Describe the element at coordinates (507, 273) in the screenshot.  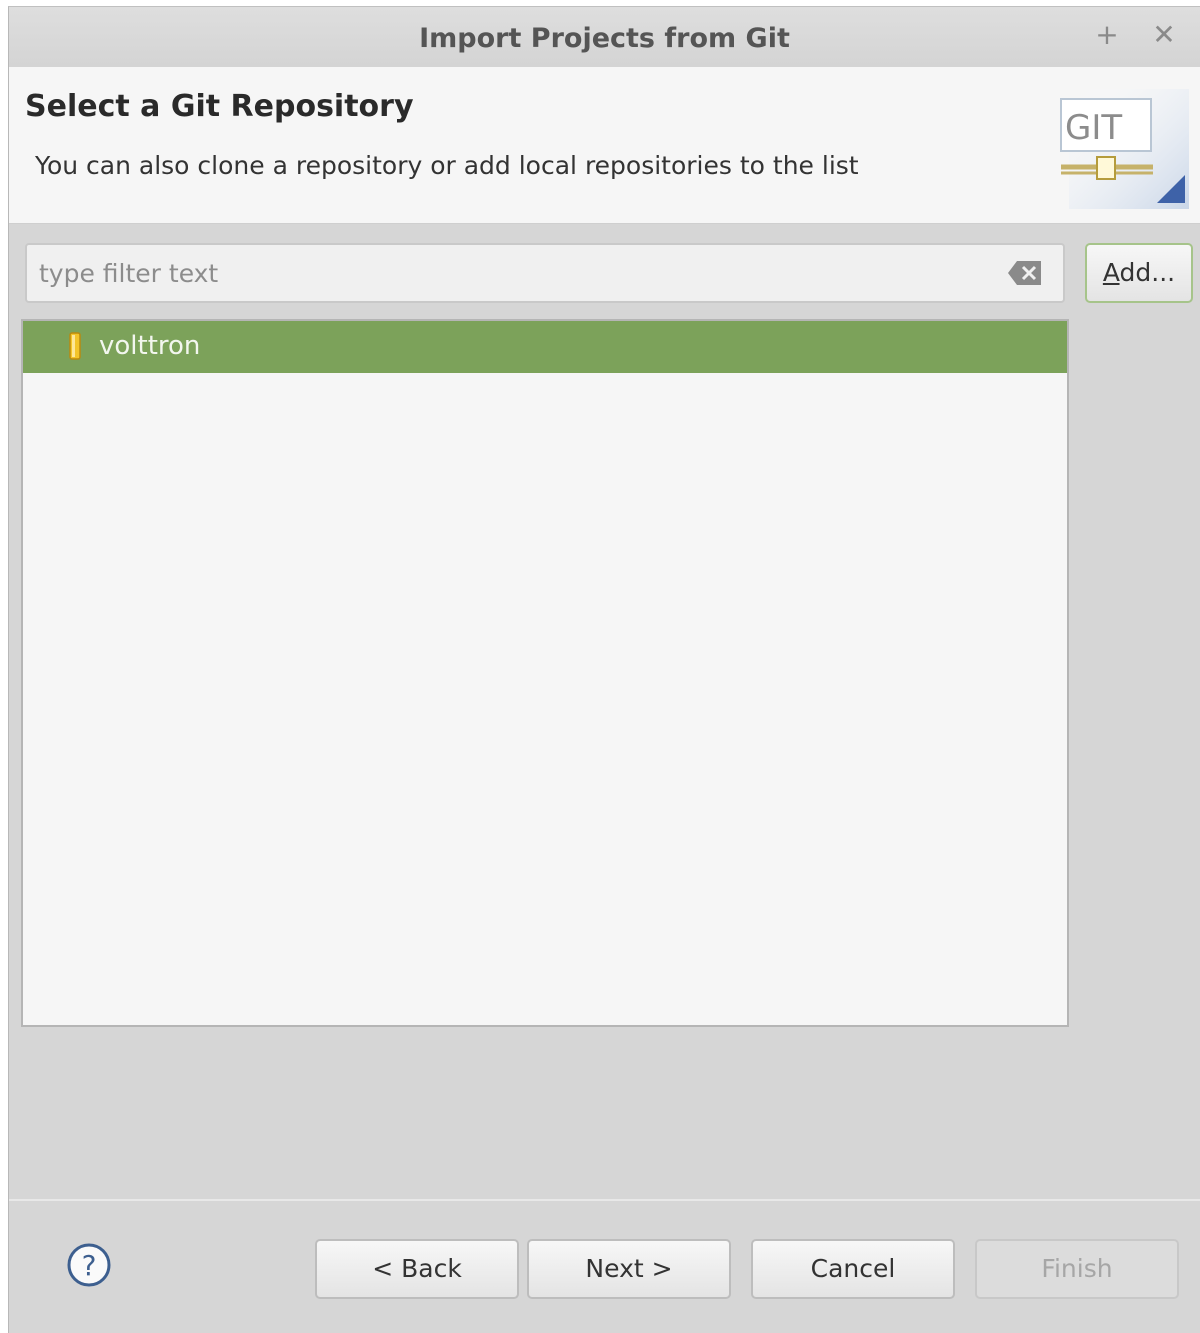
I see `filter-input` at that location.